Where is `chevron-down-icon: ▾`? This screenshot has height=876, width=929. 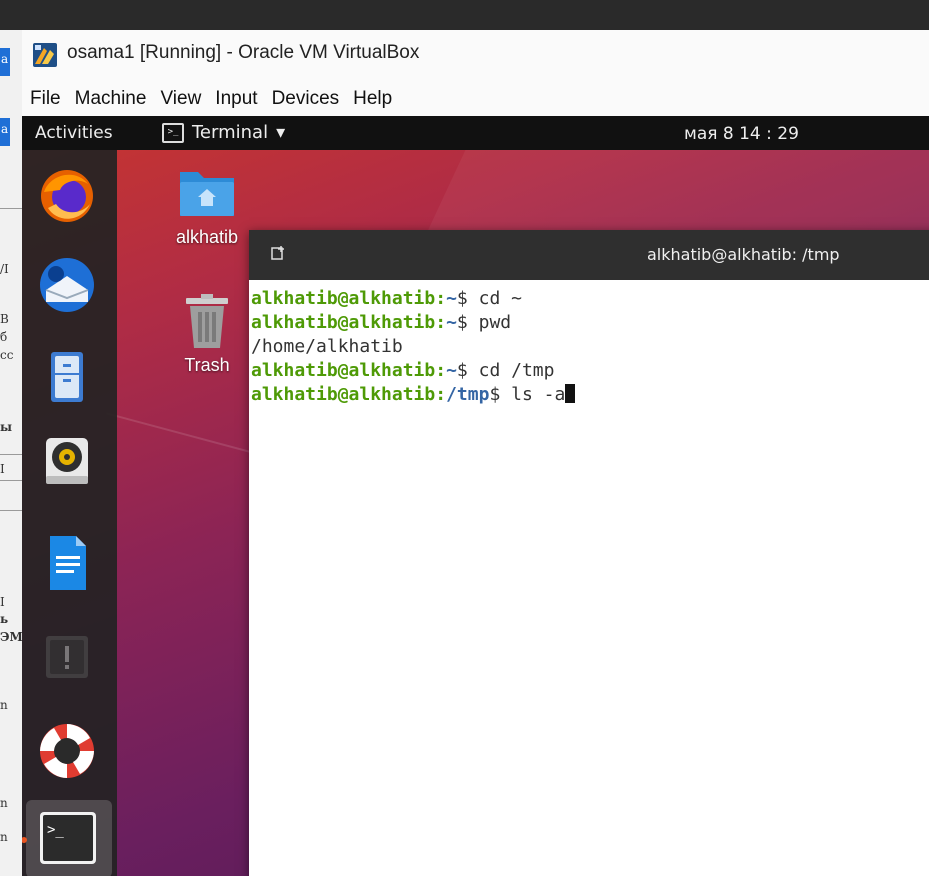 chevron-down-icon: ▾ is located at coordinates (281, 132).